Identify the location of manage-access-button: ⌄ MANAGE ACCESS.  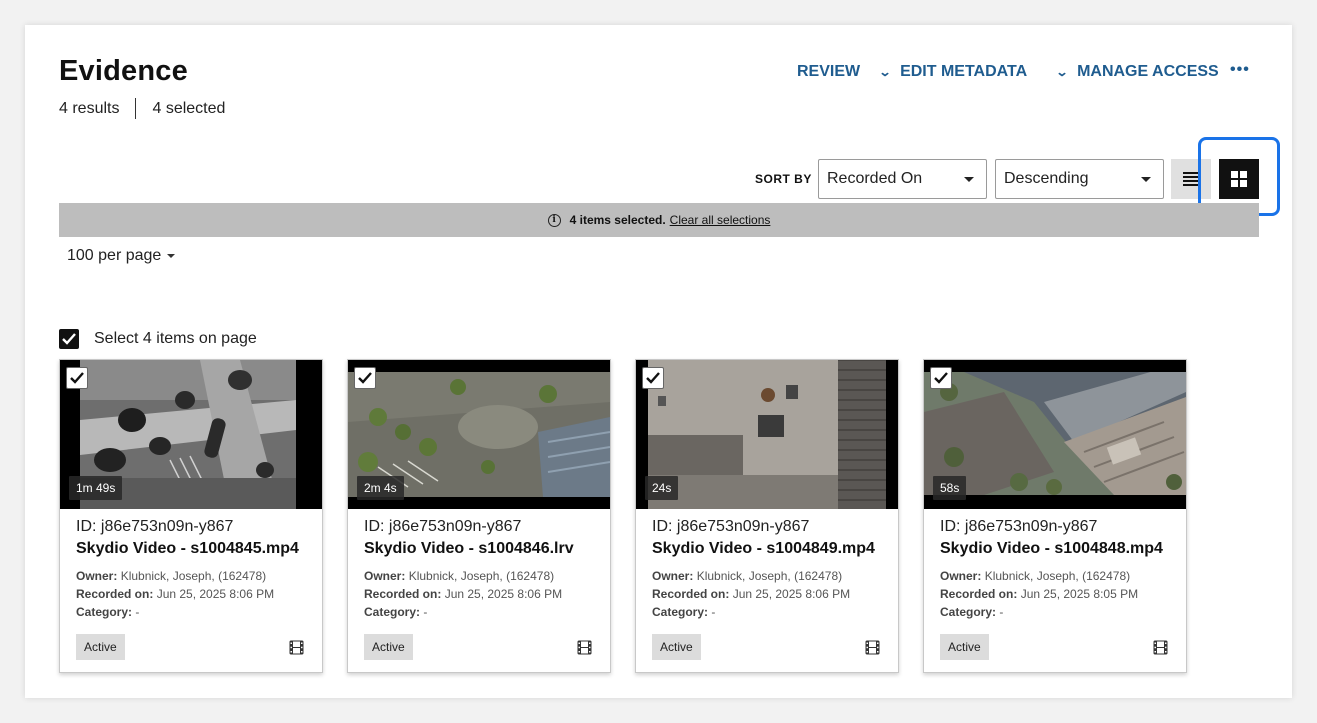
(1137, 72).